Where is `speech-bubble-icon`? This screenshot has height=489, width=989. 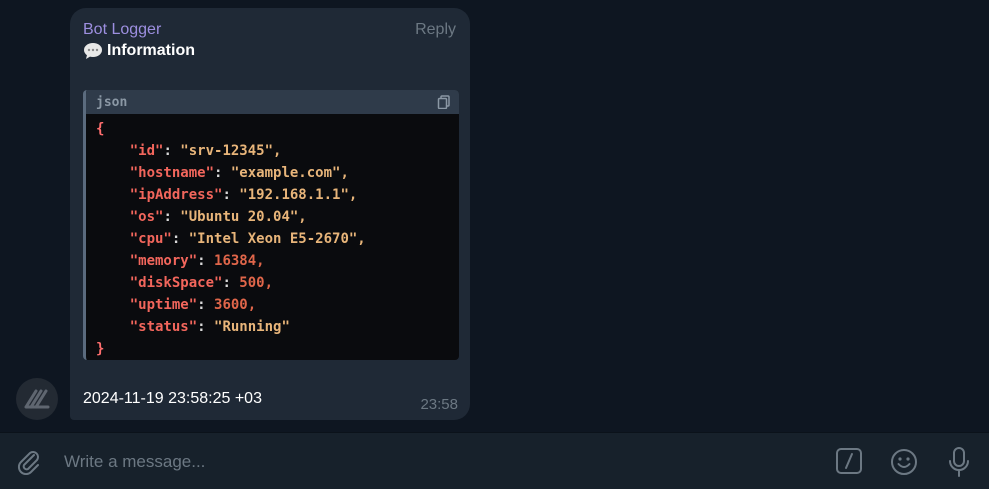 speech-bubble-icon is located at coordinates (93, 51).